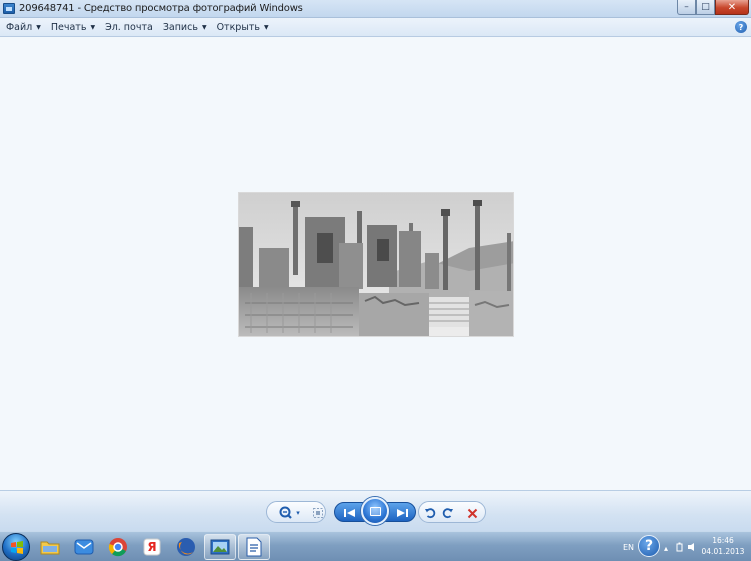 The width and height of the screenshot is (751, 561). I want to click on zoom-arrow: ▾, so click(298, 513).